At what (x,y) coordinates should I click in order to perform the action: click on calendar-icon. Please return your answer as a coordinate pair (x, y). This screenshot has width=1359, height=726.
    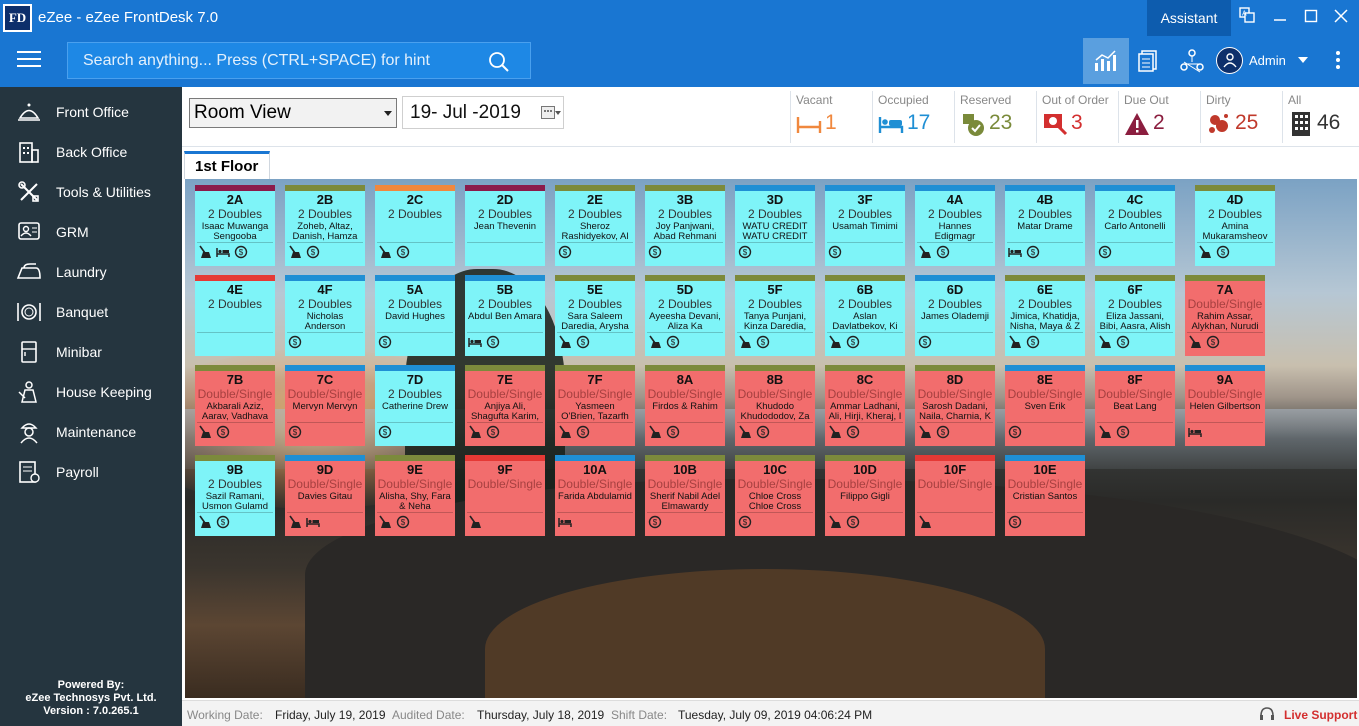
    Looking at the image, I should click on (548, 112).